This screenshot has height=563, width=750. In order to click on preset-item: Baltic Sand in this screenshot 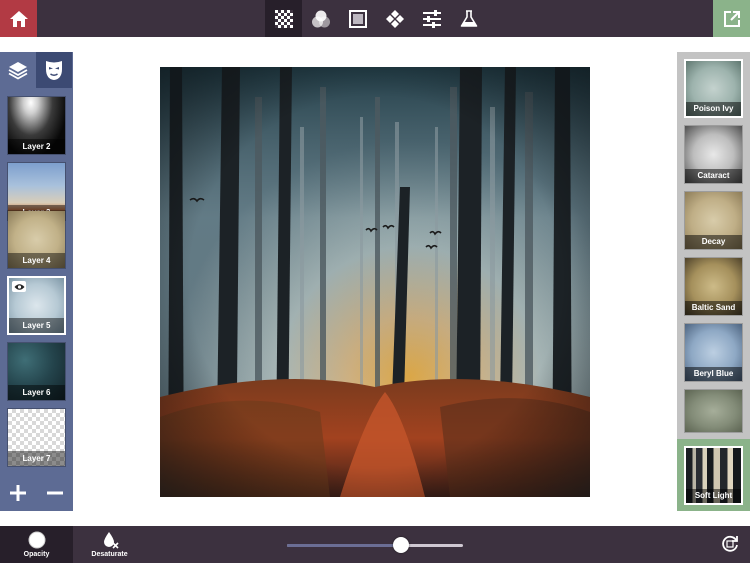, I will do `click(713, 286)`.